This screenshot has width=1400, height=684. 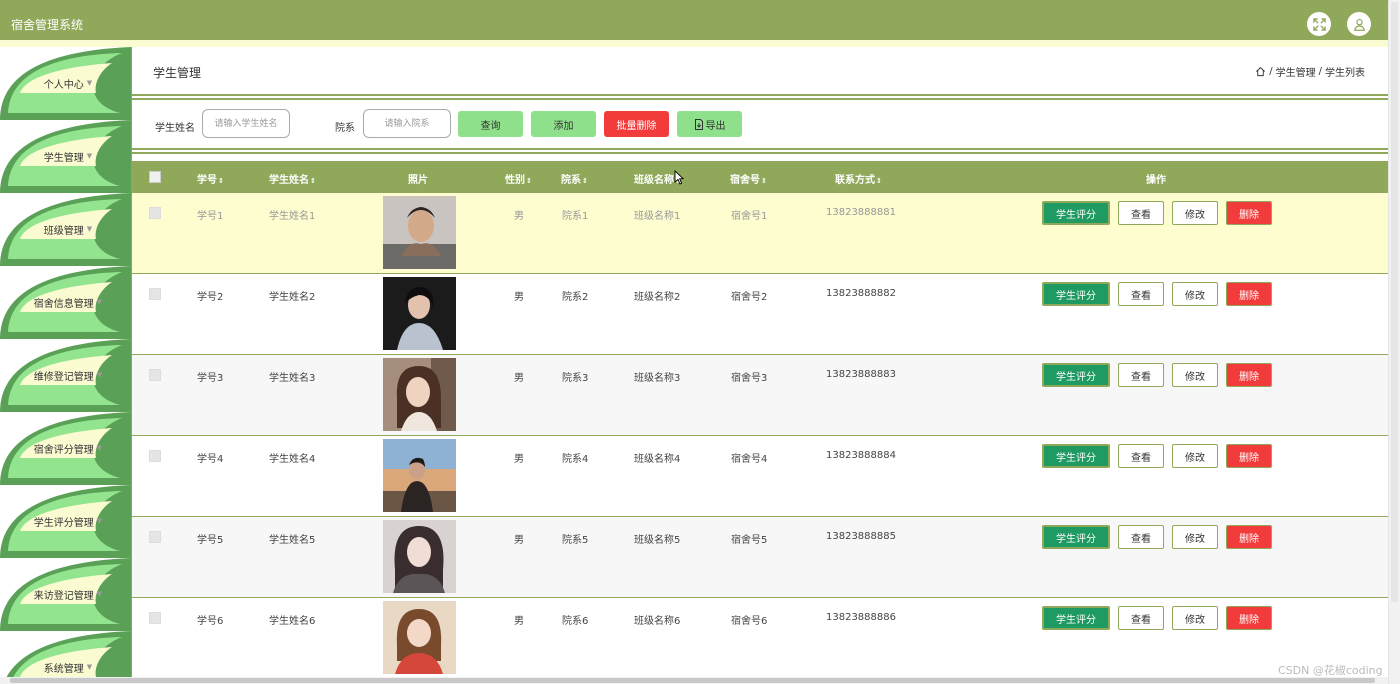 What do you see at coordinates (657, 621) in the screenshot?
I see `cell-class: 班级名称6` at bounding box center [657, 621].